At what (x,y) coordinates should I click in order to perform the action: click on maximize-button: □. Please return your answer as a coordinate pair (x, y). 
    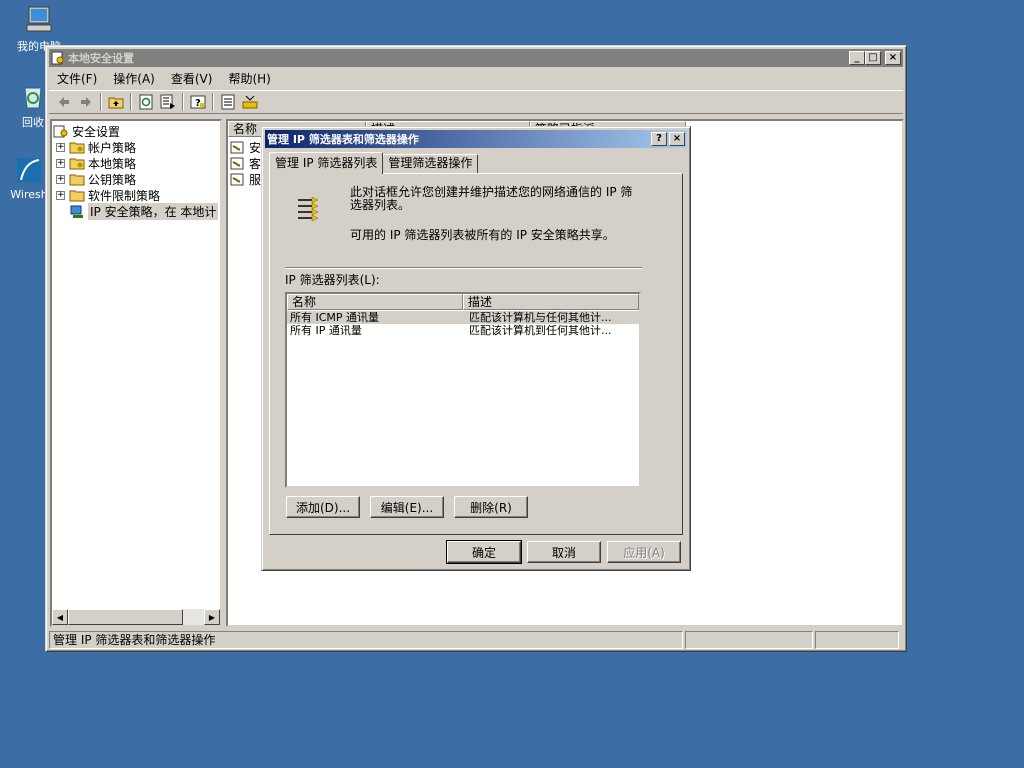
    Looking at the image, I should click on (873, 58).